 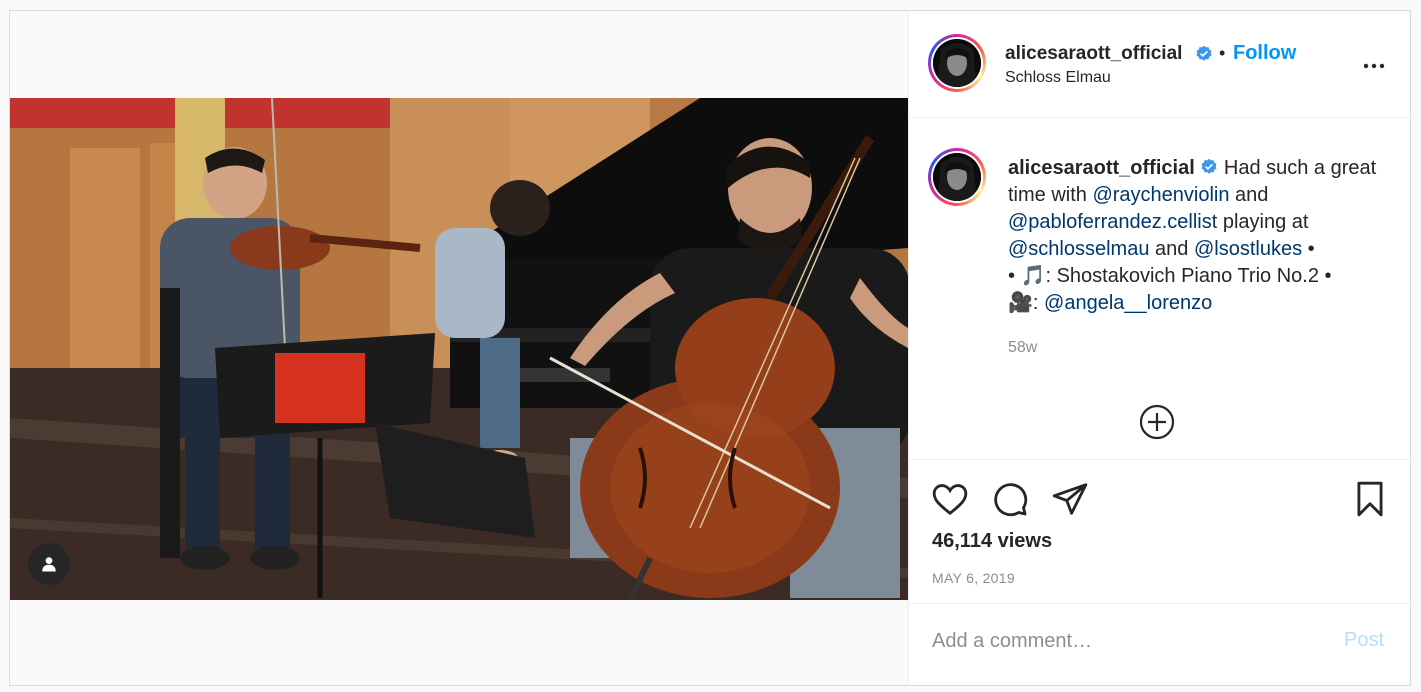 I want to click on add-comment-bar: Post, so click(x=1160, y=644).